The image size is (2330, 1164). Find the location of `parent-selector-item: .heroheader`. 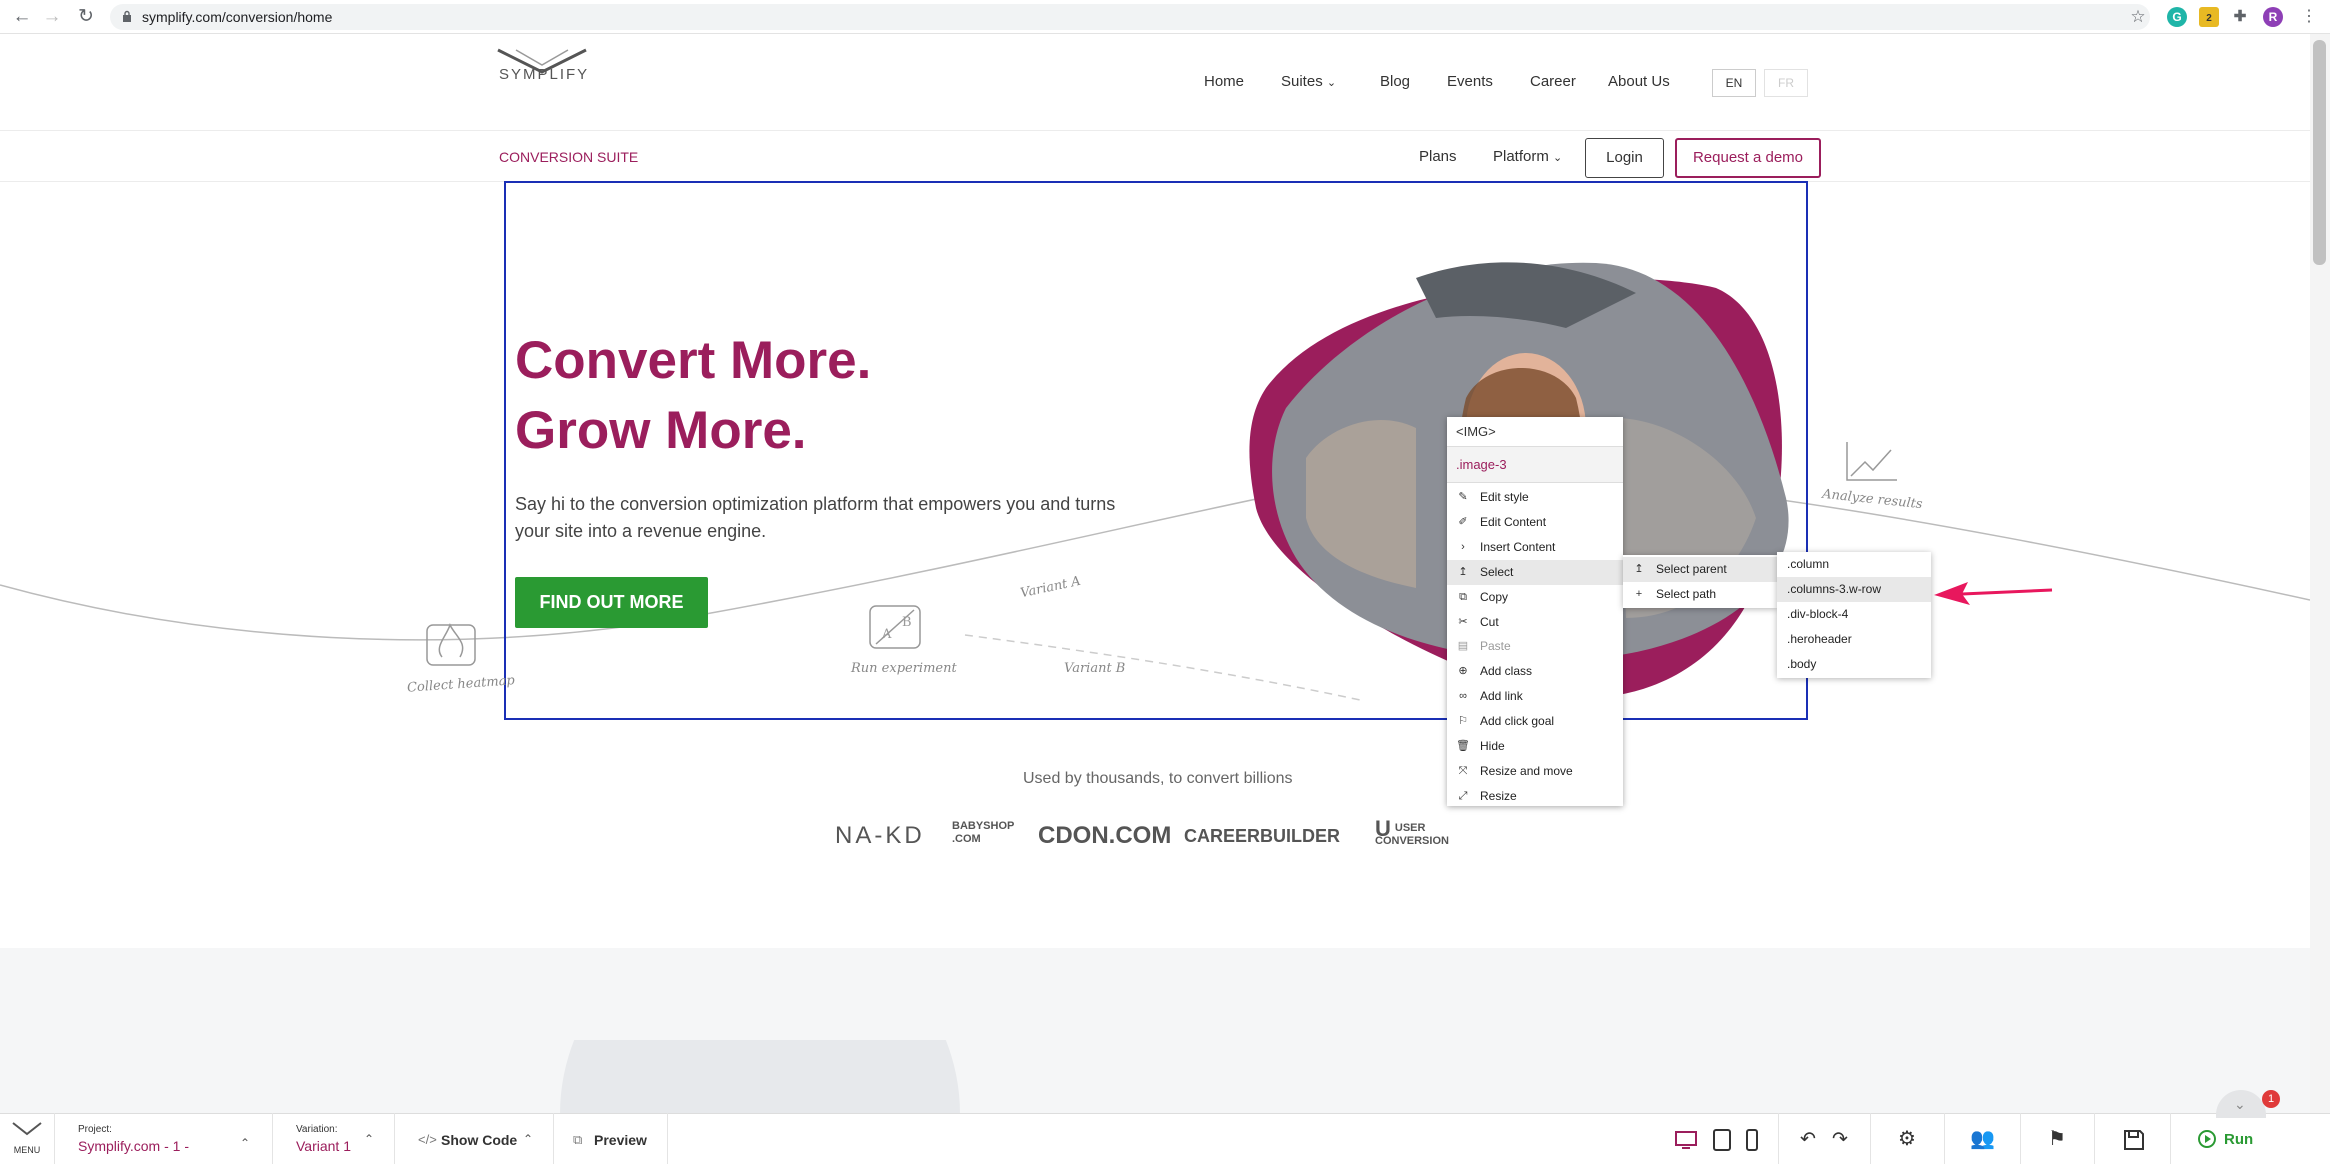

parent-selector-item: .heroheader is located at coordinates (1854, 639).